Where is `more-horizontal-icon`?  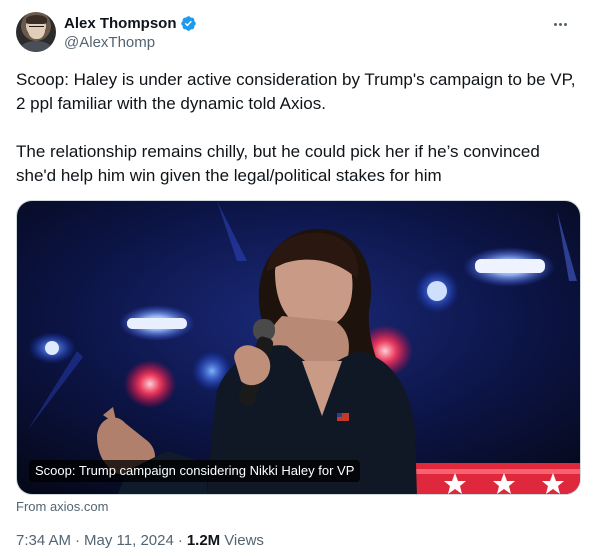
more-horizontal-icon is located at coordinates (555, 24).